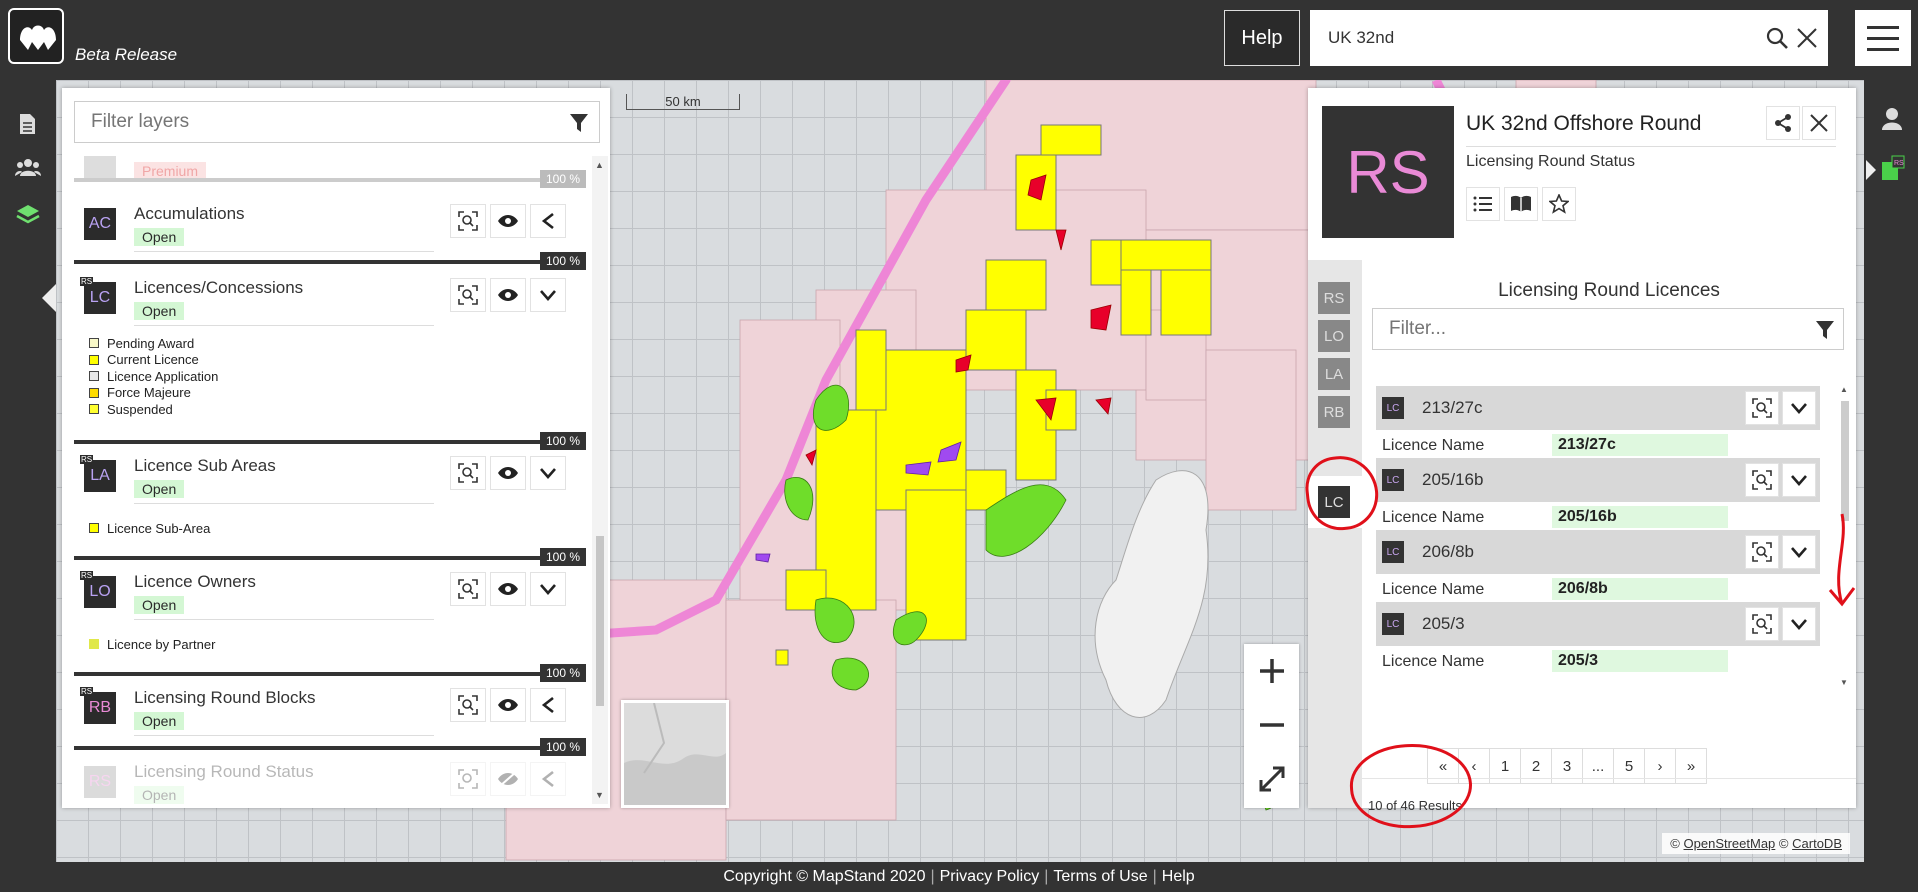 This screenshot has height=892, width=1918. Describe the element at coordinates (508, 779) in the screenshot. I see `hidden-eye-slash-icon` at that location.